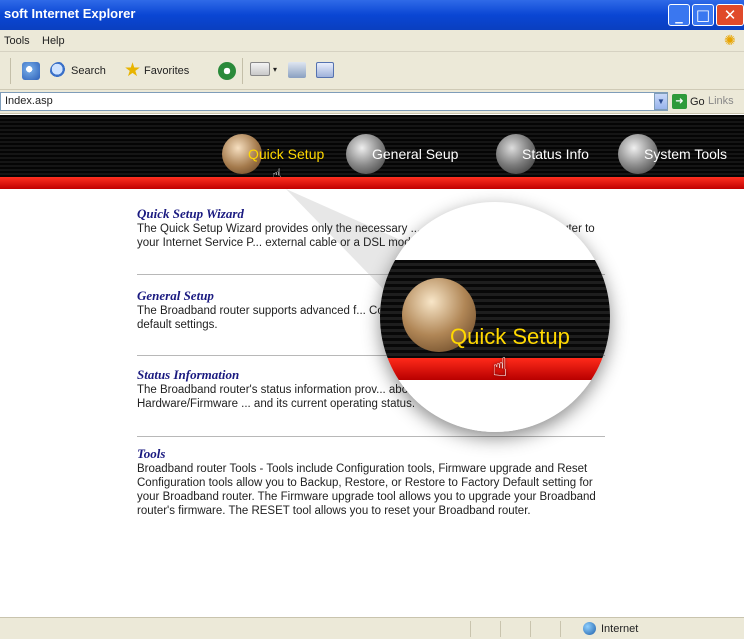  Describe the element at coordinates (510, 336) in the screenshot. I see `magnifier-label: Quick Setup` at that location.